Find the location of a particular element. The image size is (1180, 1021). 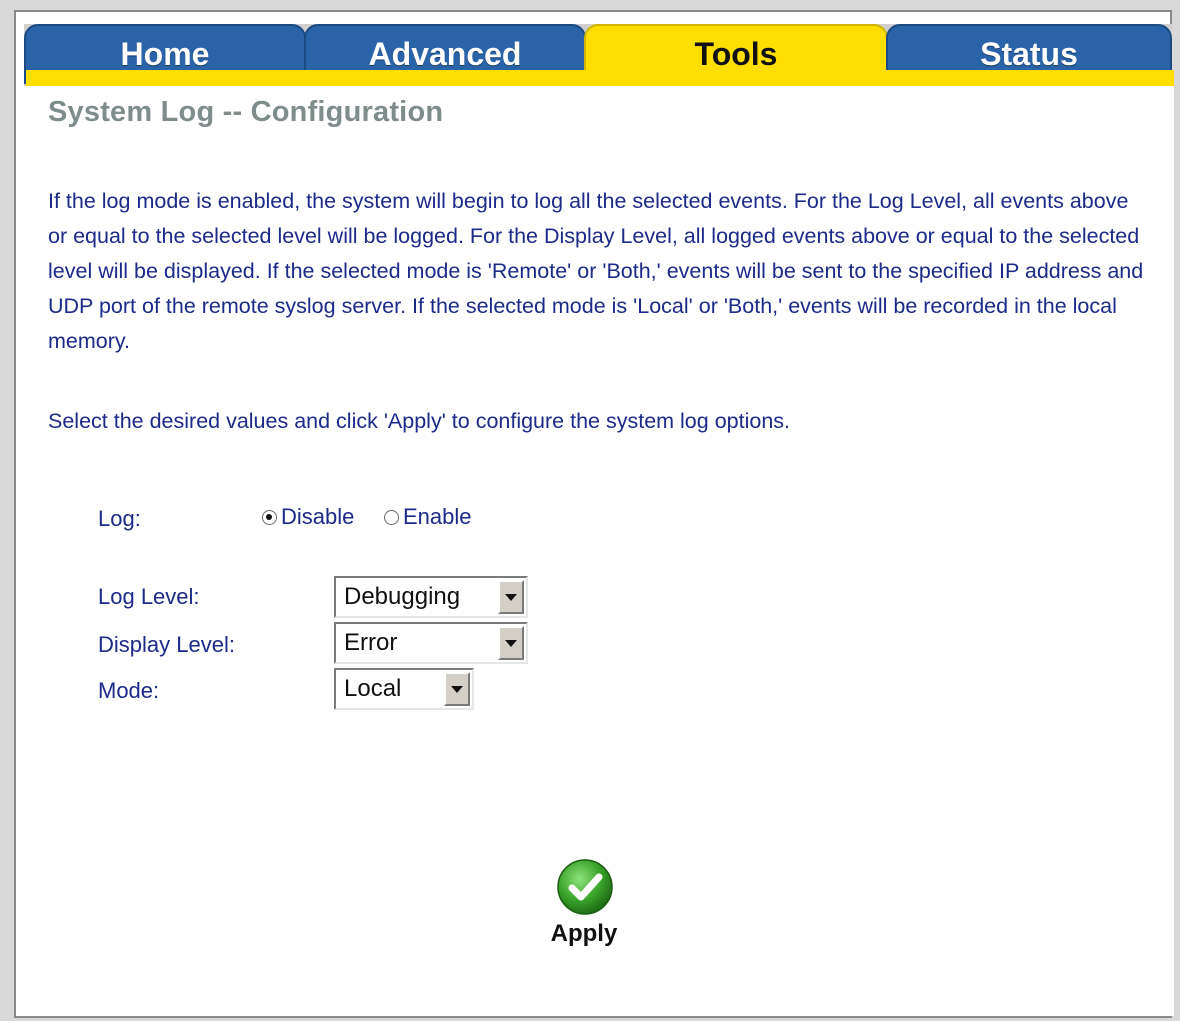

radio-disable-label: Disable is located at coordinates (318, 516).